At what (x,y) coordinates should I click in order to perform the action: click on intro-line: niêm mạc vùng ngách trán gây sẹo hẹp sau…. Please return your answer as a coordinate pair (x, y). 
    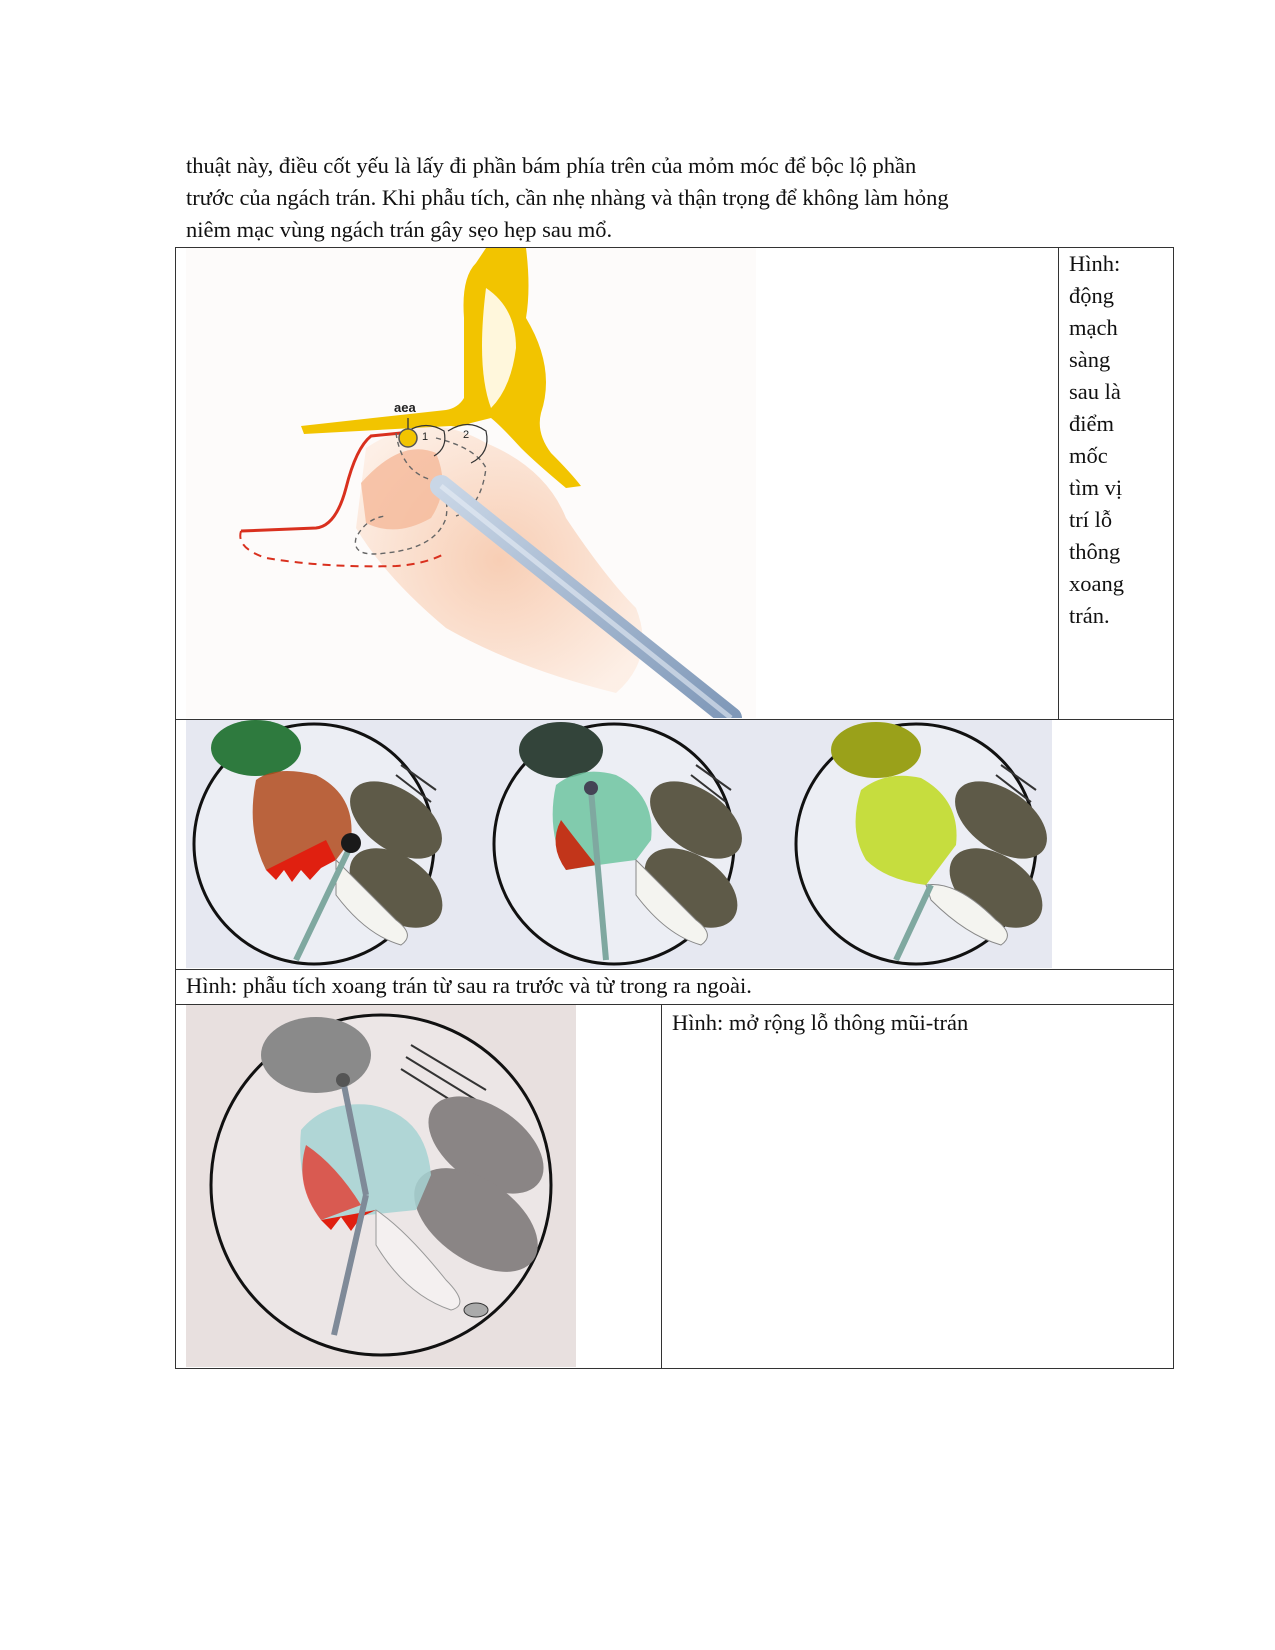
    Looking at the image, I should click on (399, 229).